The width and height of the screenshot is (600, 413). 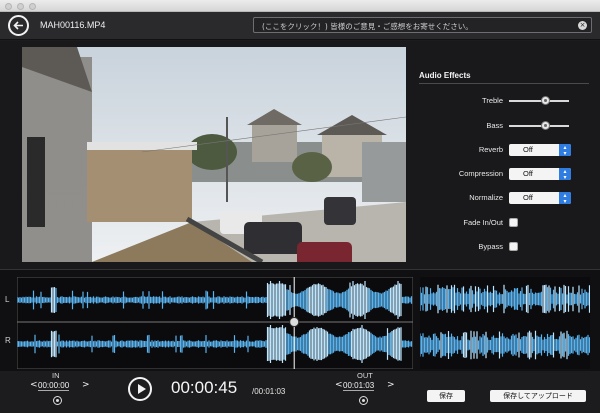 What do you see at coordinates (513, 246) in the screenshot?
I see `bypass-checkbox` at bounding box center [513, 246].